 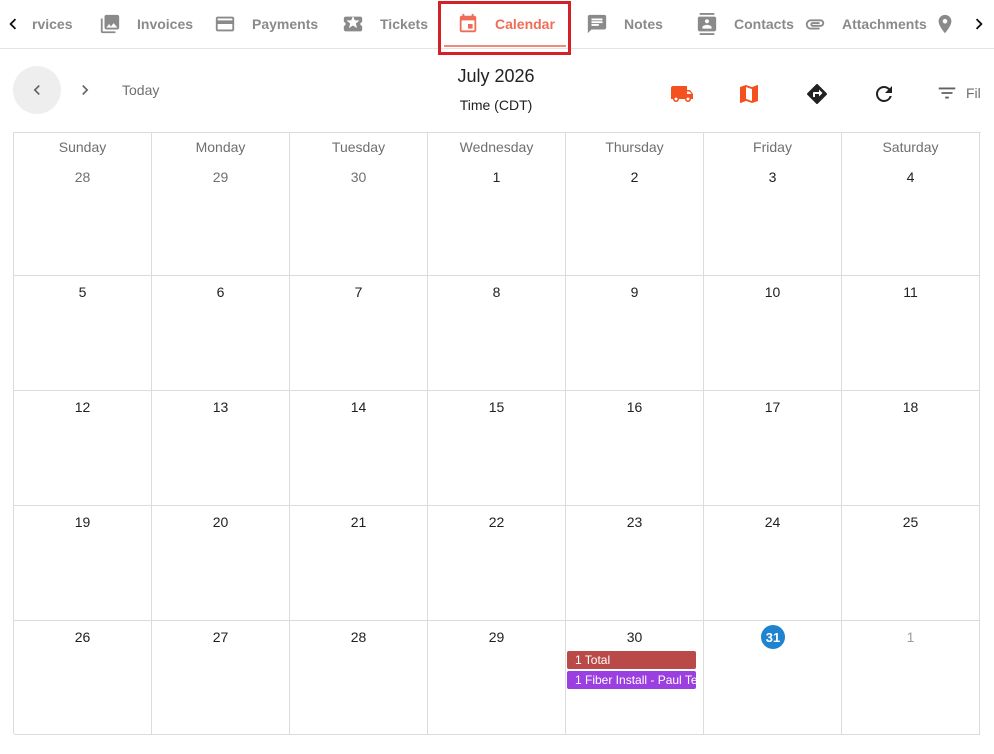 What do you see at coordinates (359, 678) in the screenshot?
I see `day-cell: 28` at bounding box center [359, 678].